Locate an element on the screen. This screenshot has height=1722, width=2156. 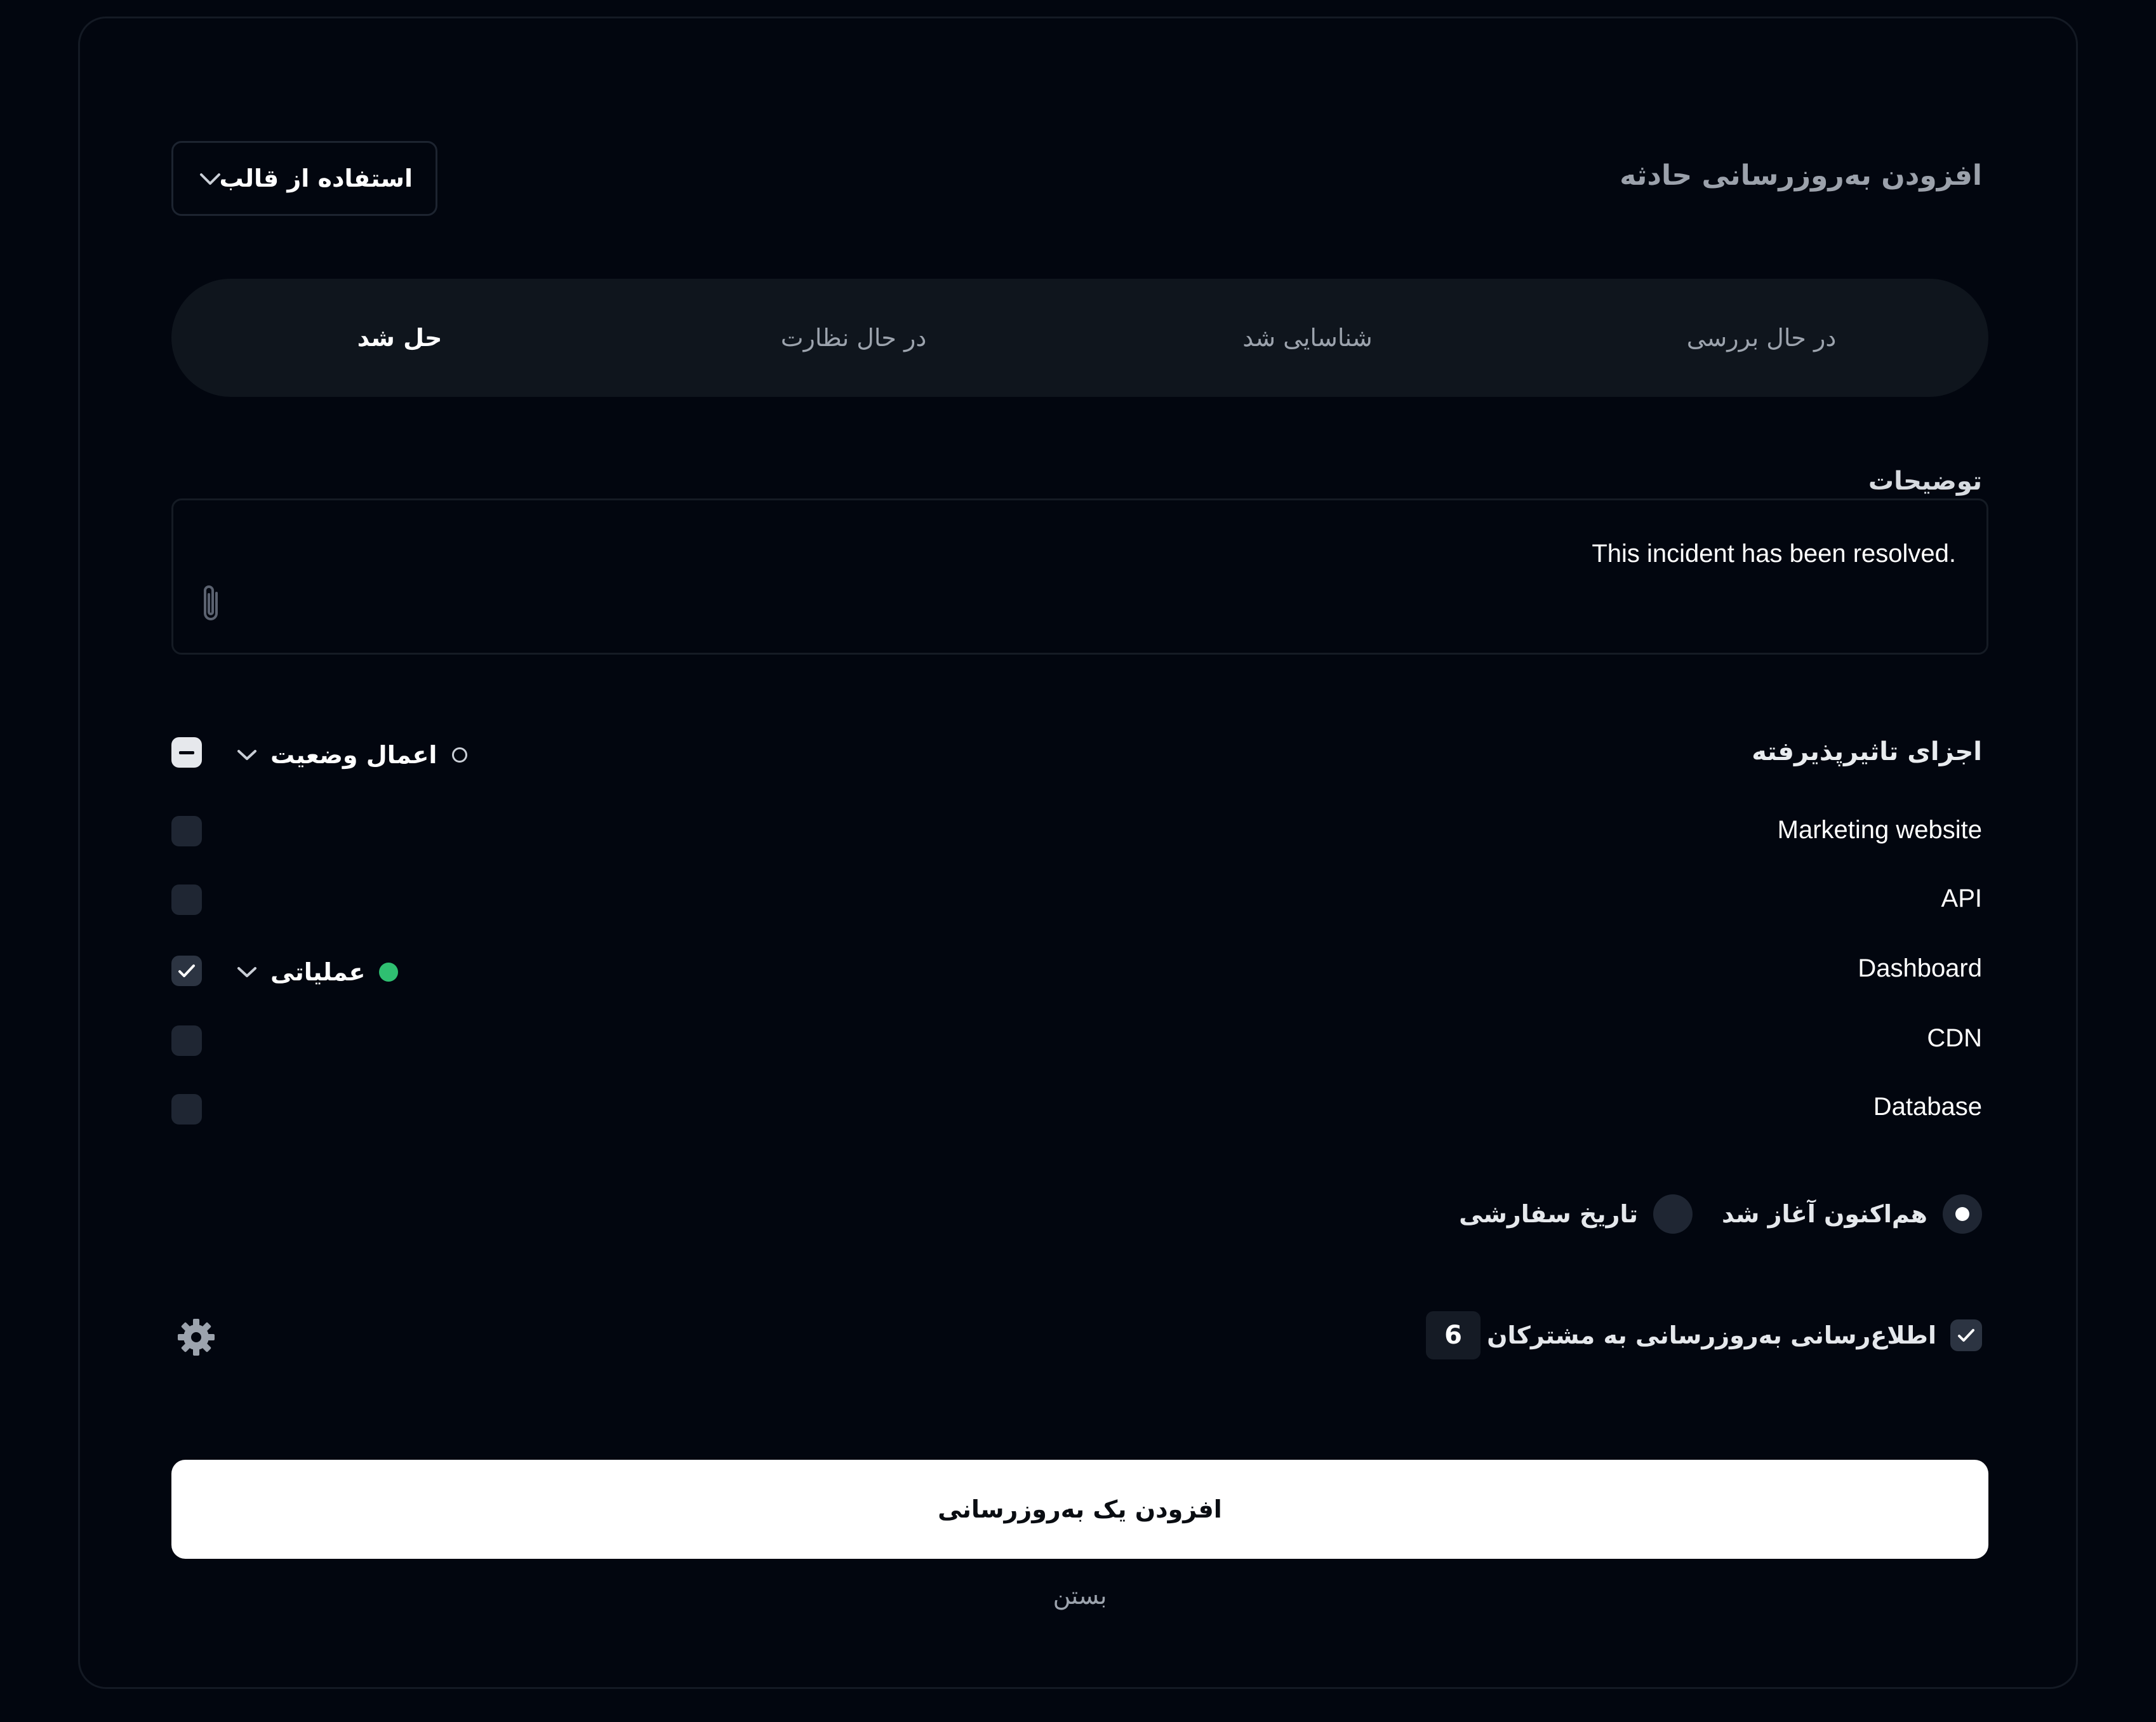
component-name: Dashboard is located at coordinates (1920, 968).